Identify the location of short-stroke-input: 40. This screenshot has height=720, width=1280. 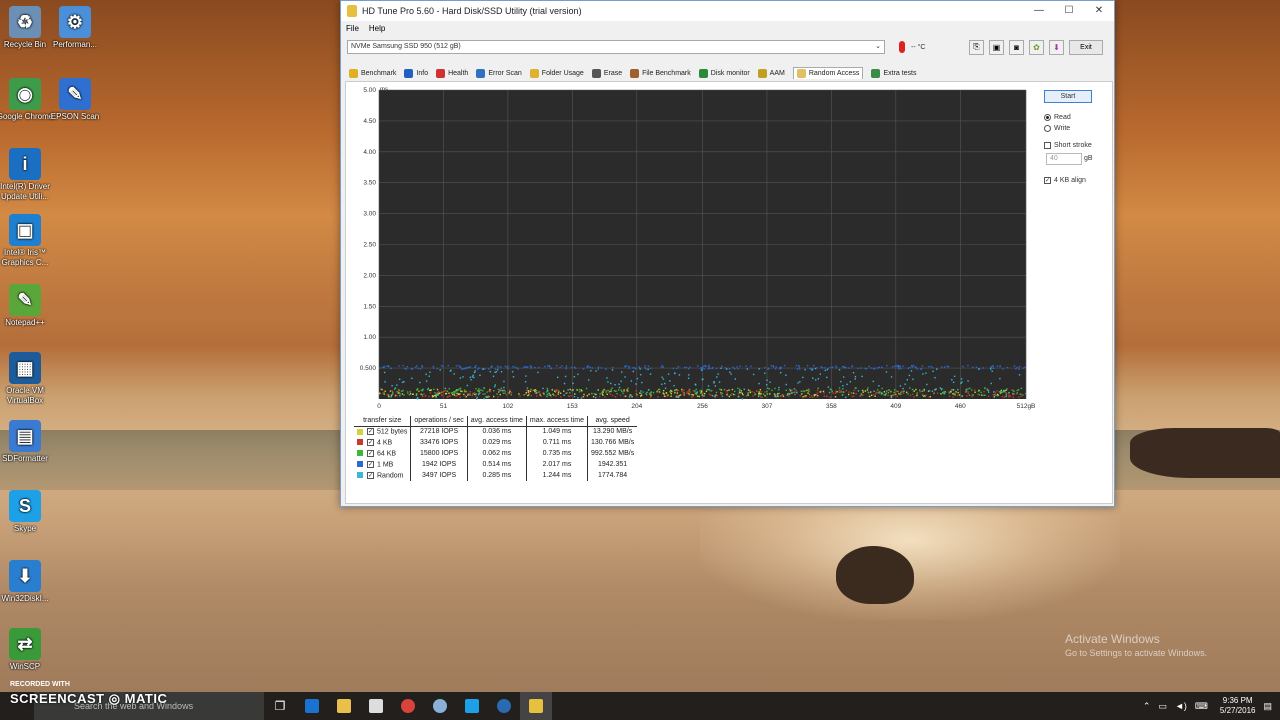
(1064, 159).